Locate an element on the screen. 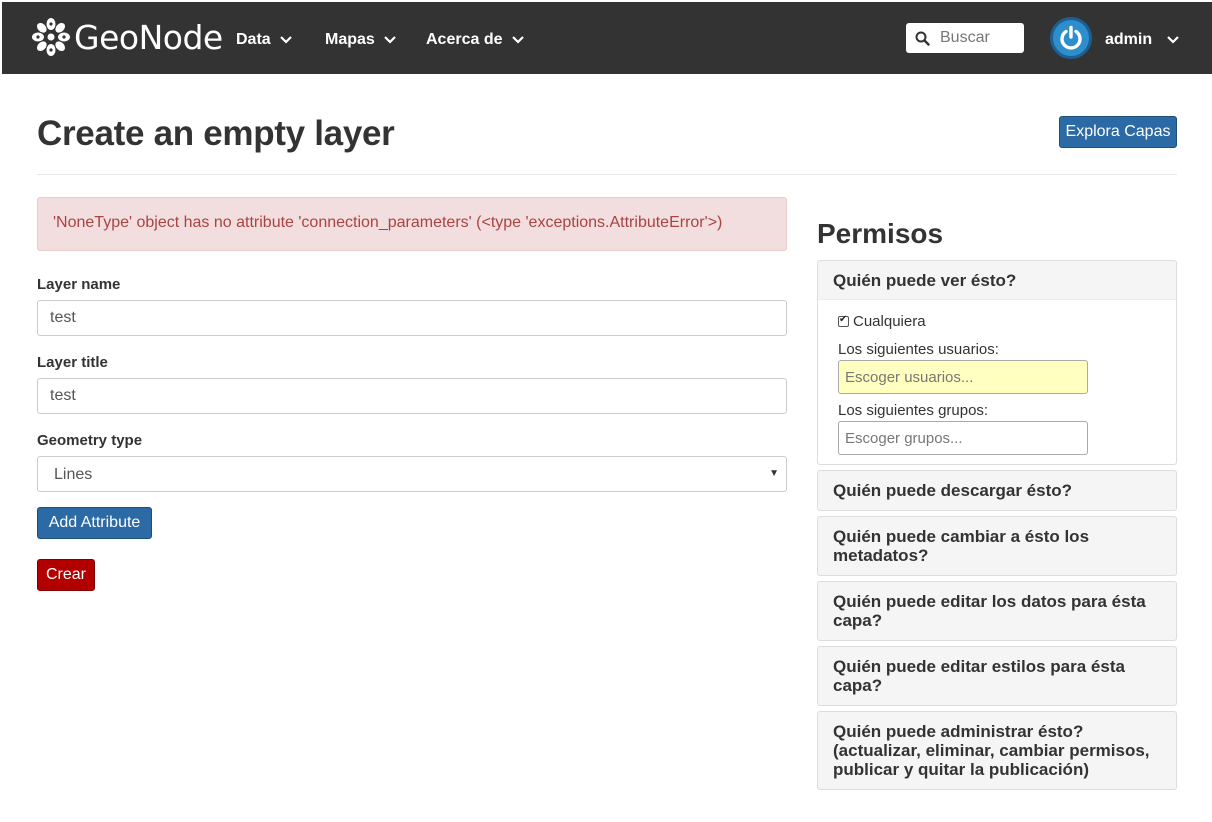 The width and height of the screenshot is (1212, 822). search-box is located at coordinates (965, 38).